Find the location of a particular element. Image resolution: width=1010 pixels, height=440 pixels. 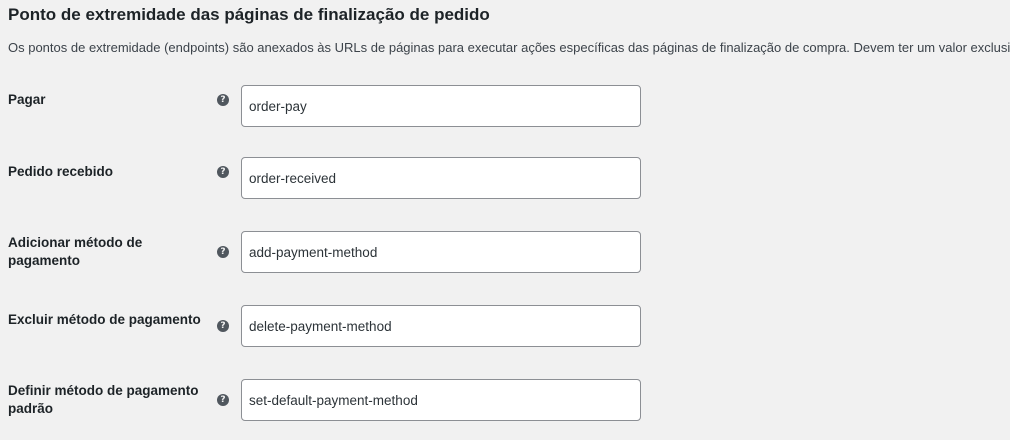

endpoint-row-order-received: Pedido recebido ? is located at coordinates (505, 178).